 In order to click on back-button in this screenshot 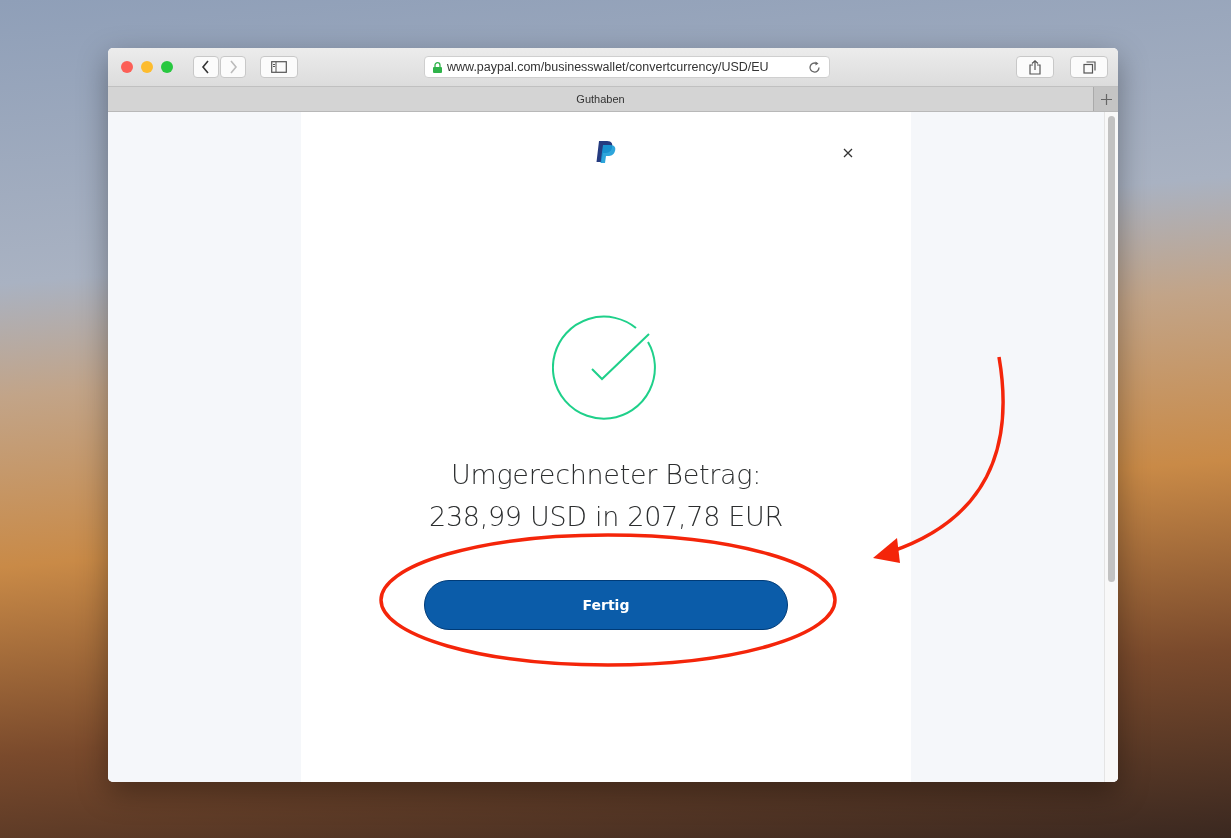, I will do `click(206, 67)`.